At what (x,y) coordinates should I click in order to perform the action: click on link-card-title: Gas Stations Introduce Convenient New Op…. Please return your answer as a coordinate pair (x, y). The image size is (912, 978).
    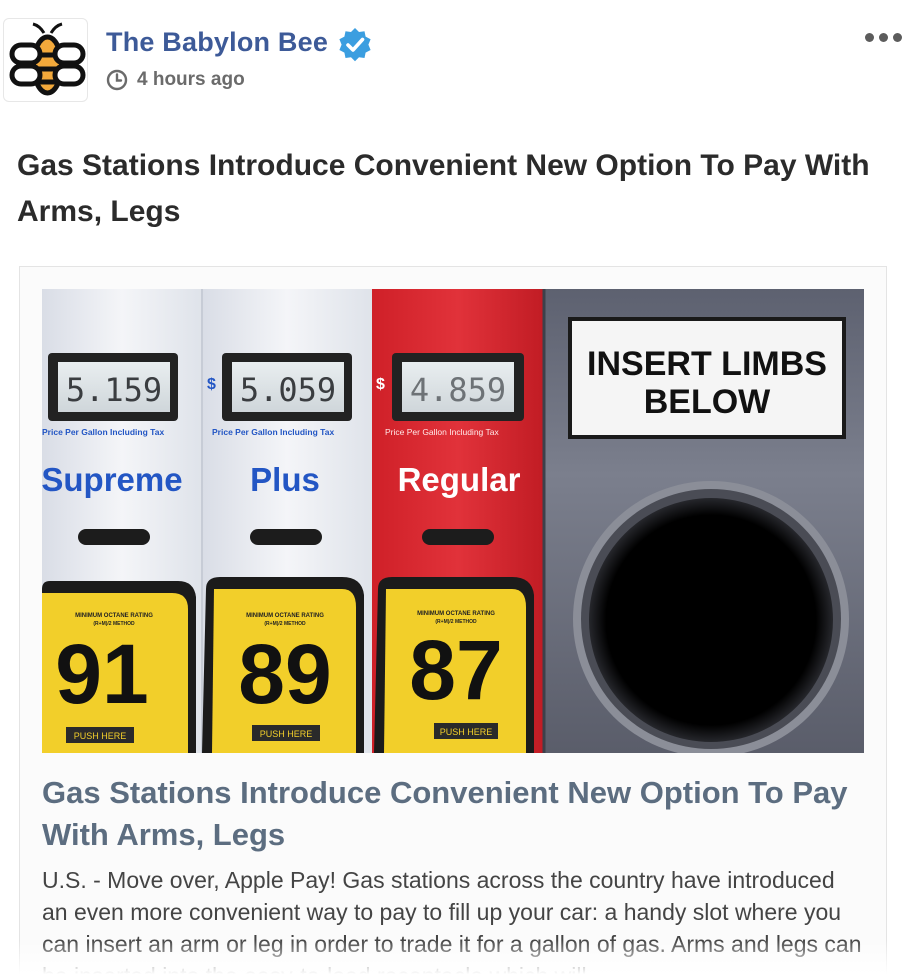
    Looking at the image, I should click on (452, 814).